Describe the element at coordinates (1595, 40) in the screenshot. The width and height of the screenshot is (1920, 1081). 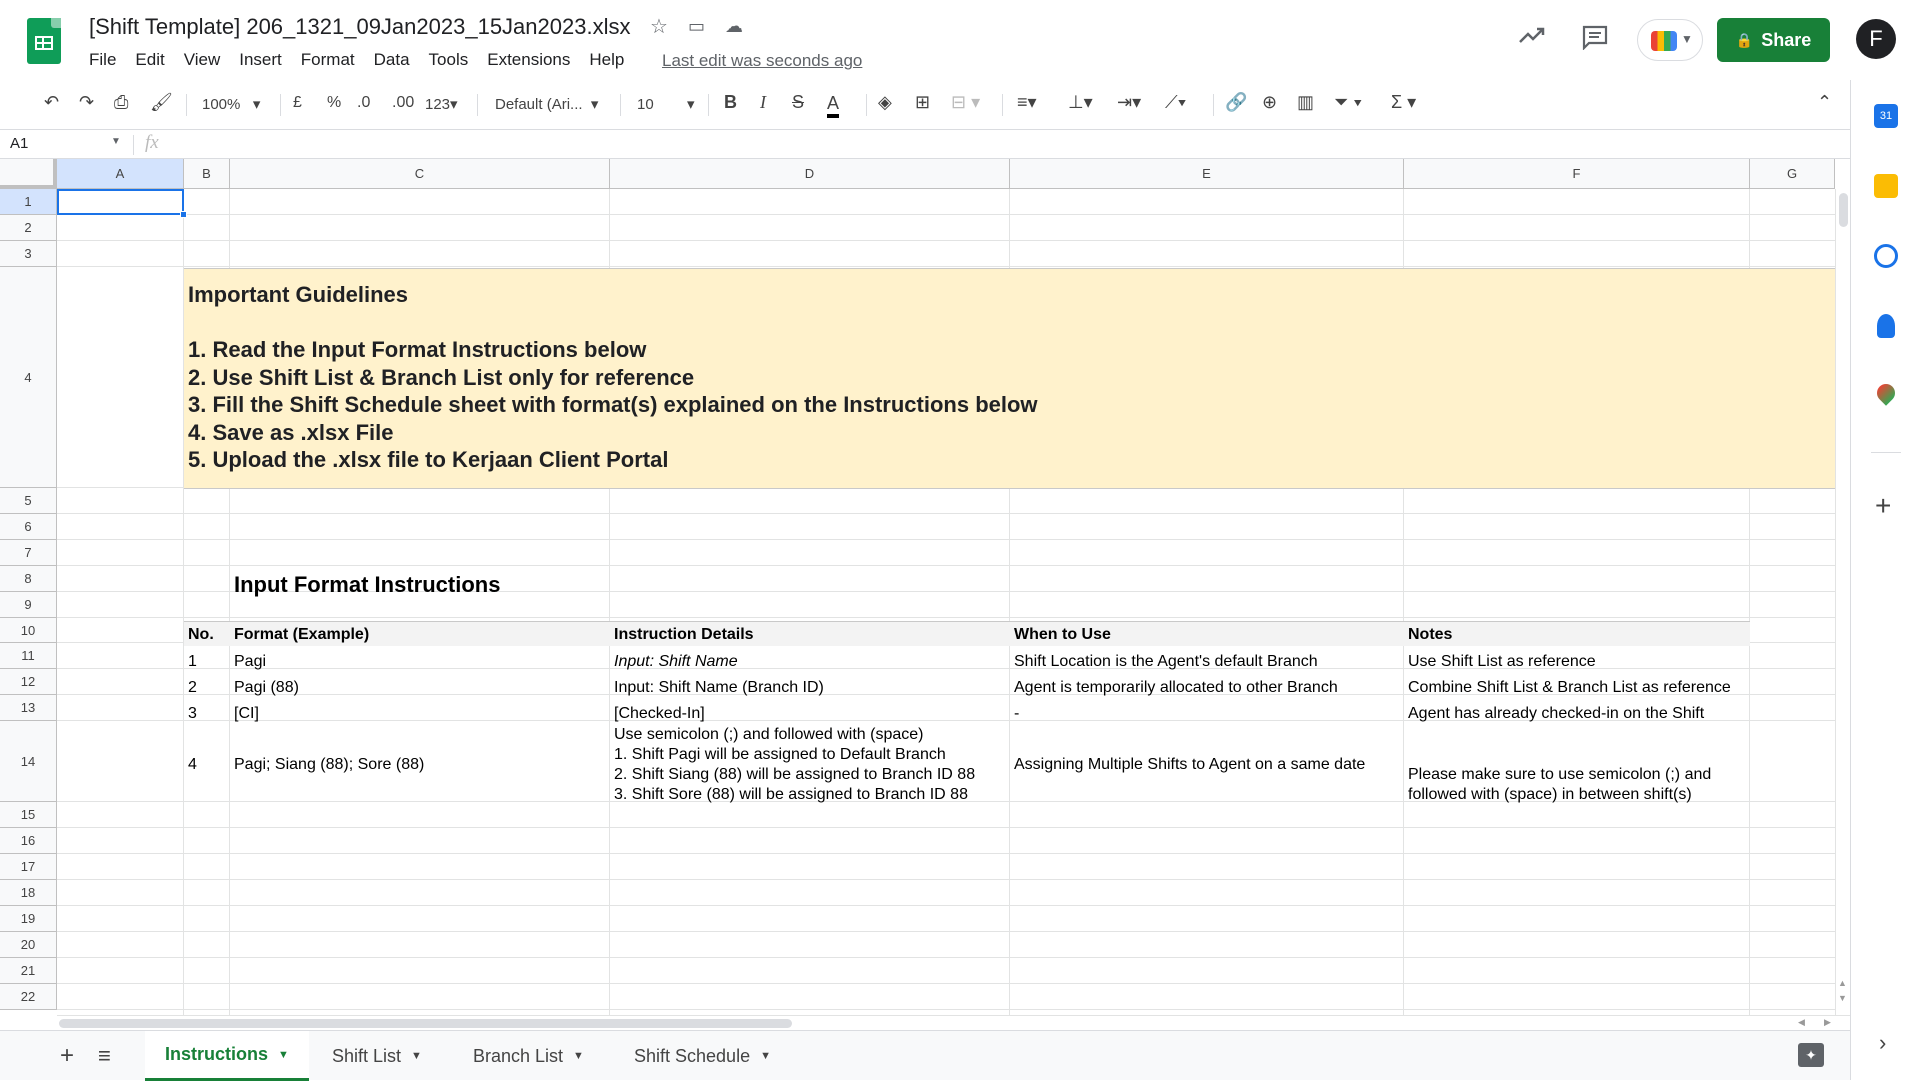
I see `comments-icon` at that location.